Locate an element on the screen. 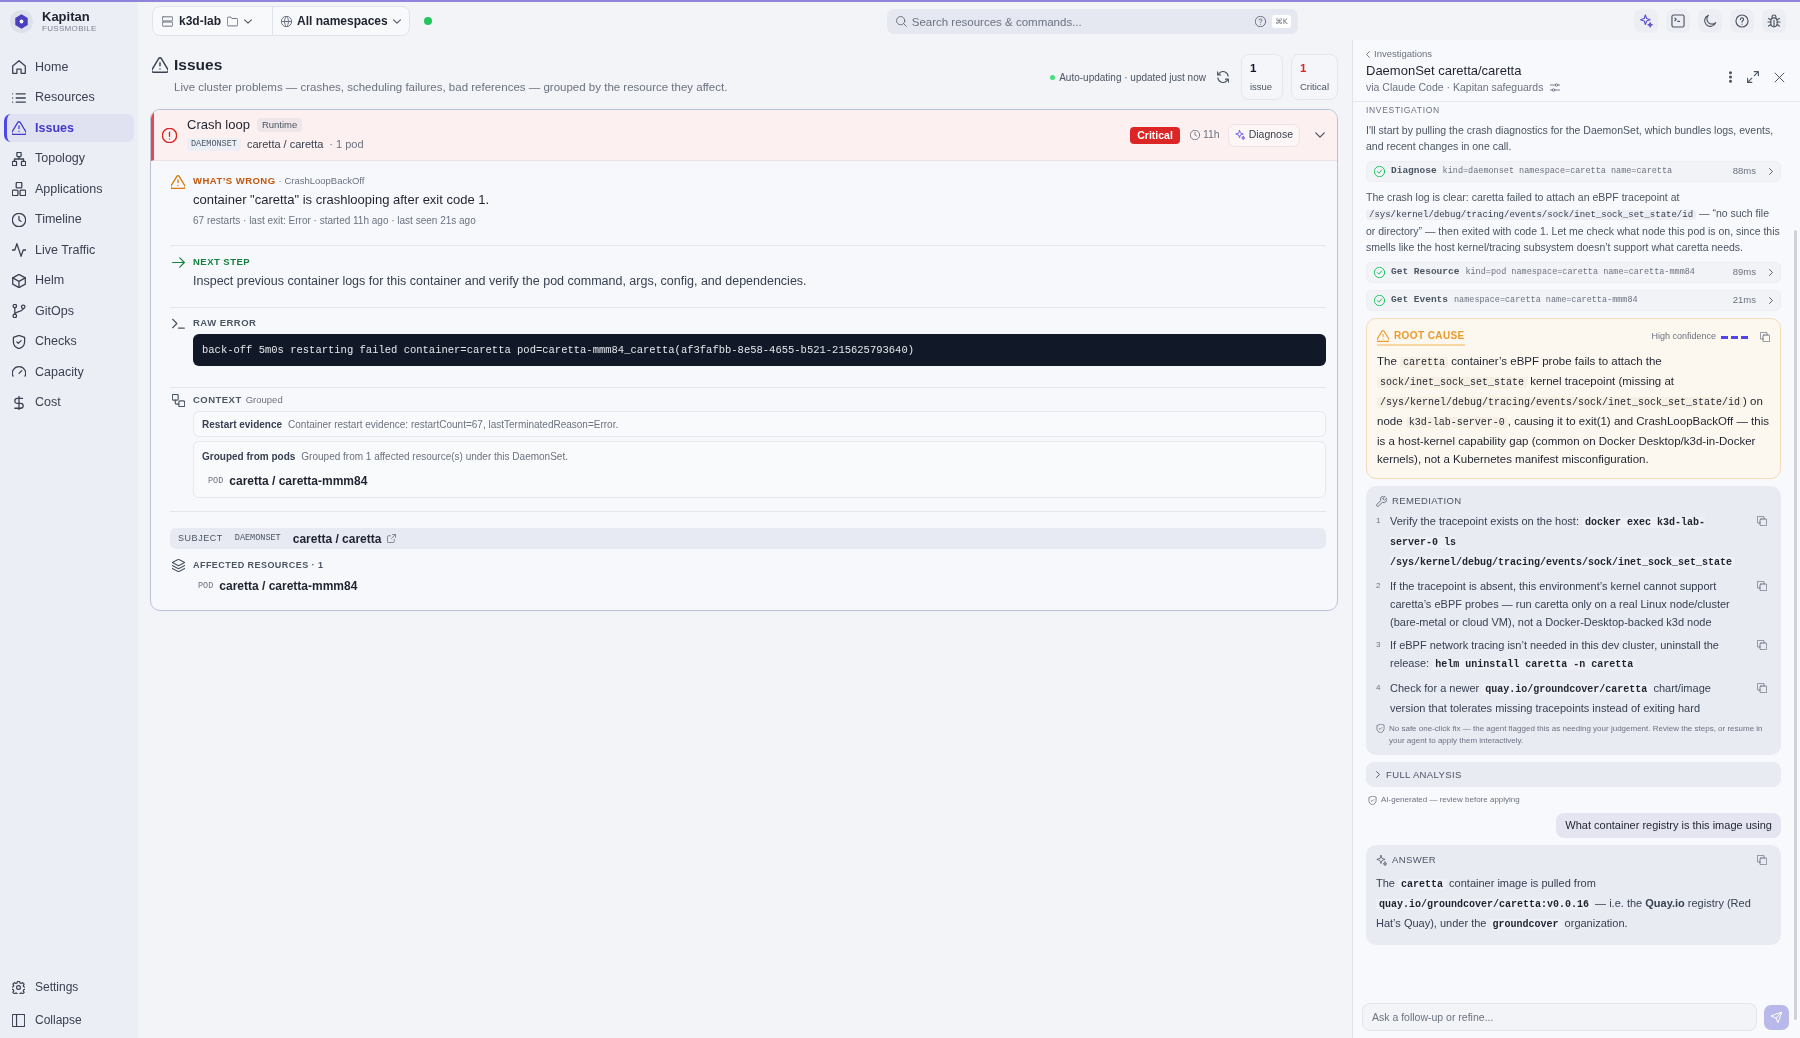  section-label: REMEDIATION is located at coordinates (1427, 501).